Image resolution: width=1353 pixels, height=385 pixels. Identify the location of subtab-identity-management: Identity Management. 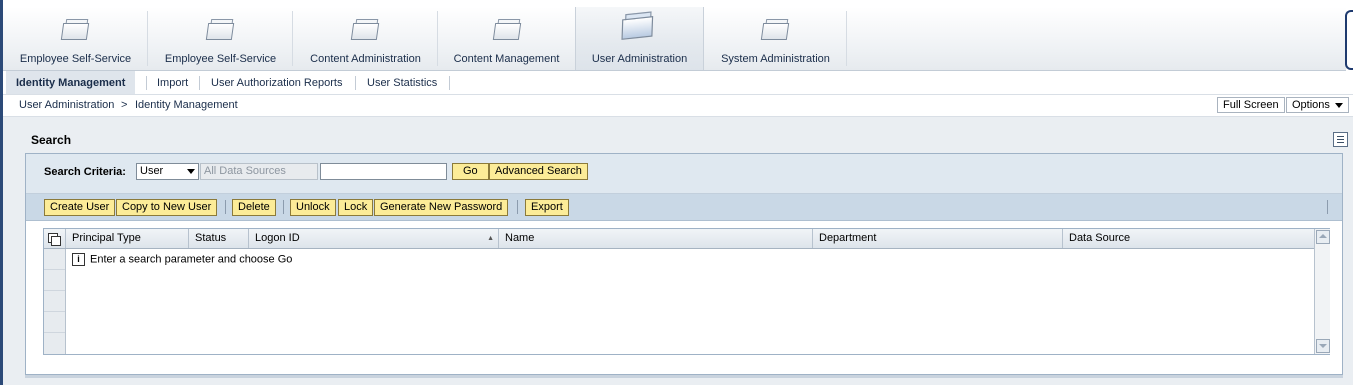
(71, 82).